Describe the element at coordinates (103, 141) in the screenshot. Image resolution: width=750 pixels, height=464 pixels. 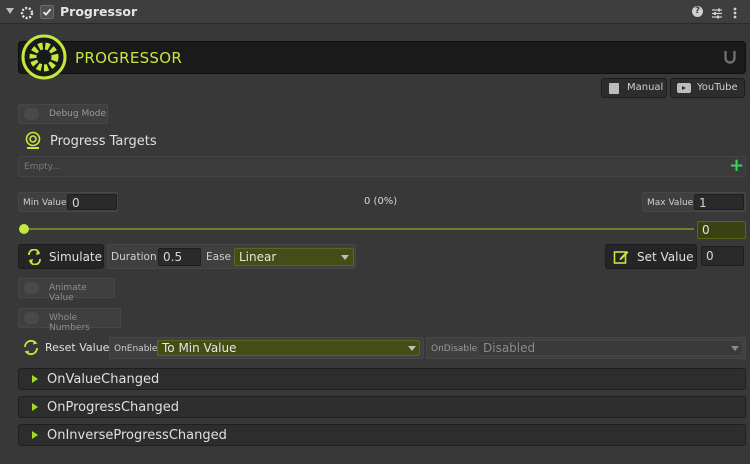
I see `progress-targets-title: Progress Targets` at that location.